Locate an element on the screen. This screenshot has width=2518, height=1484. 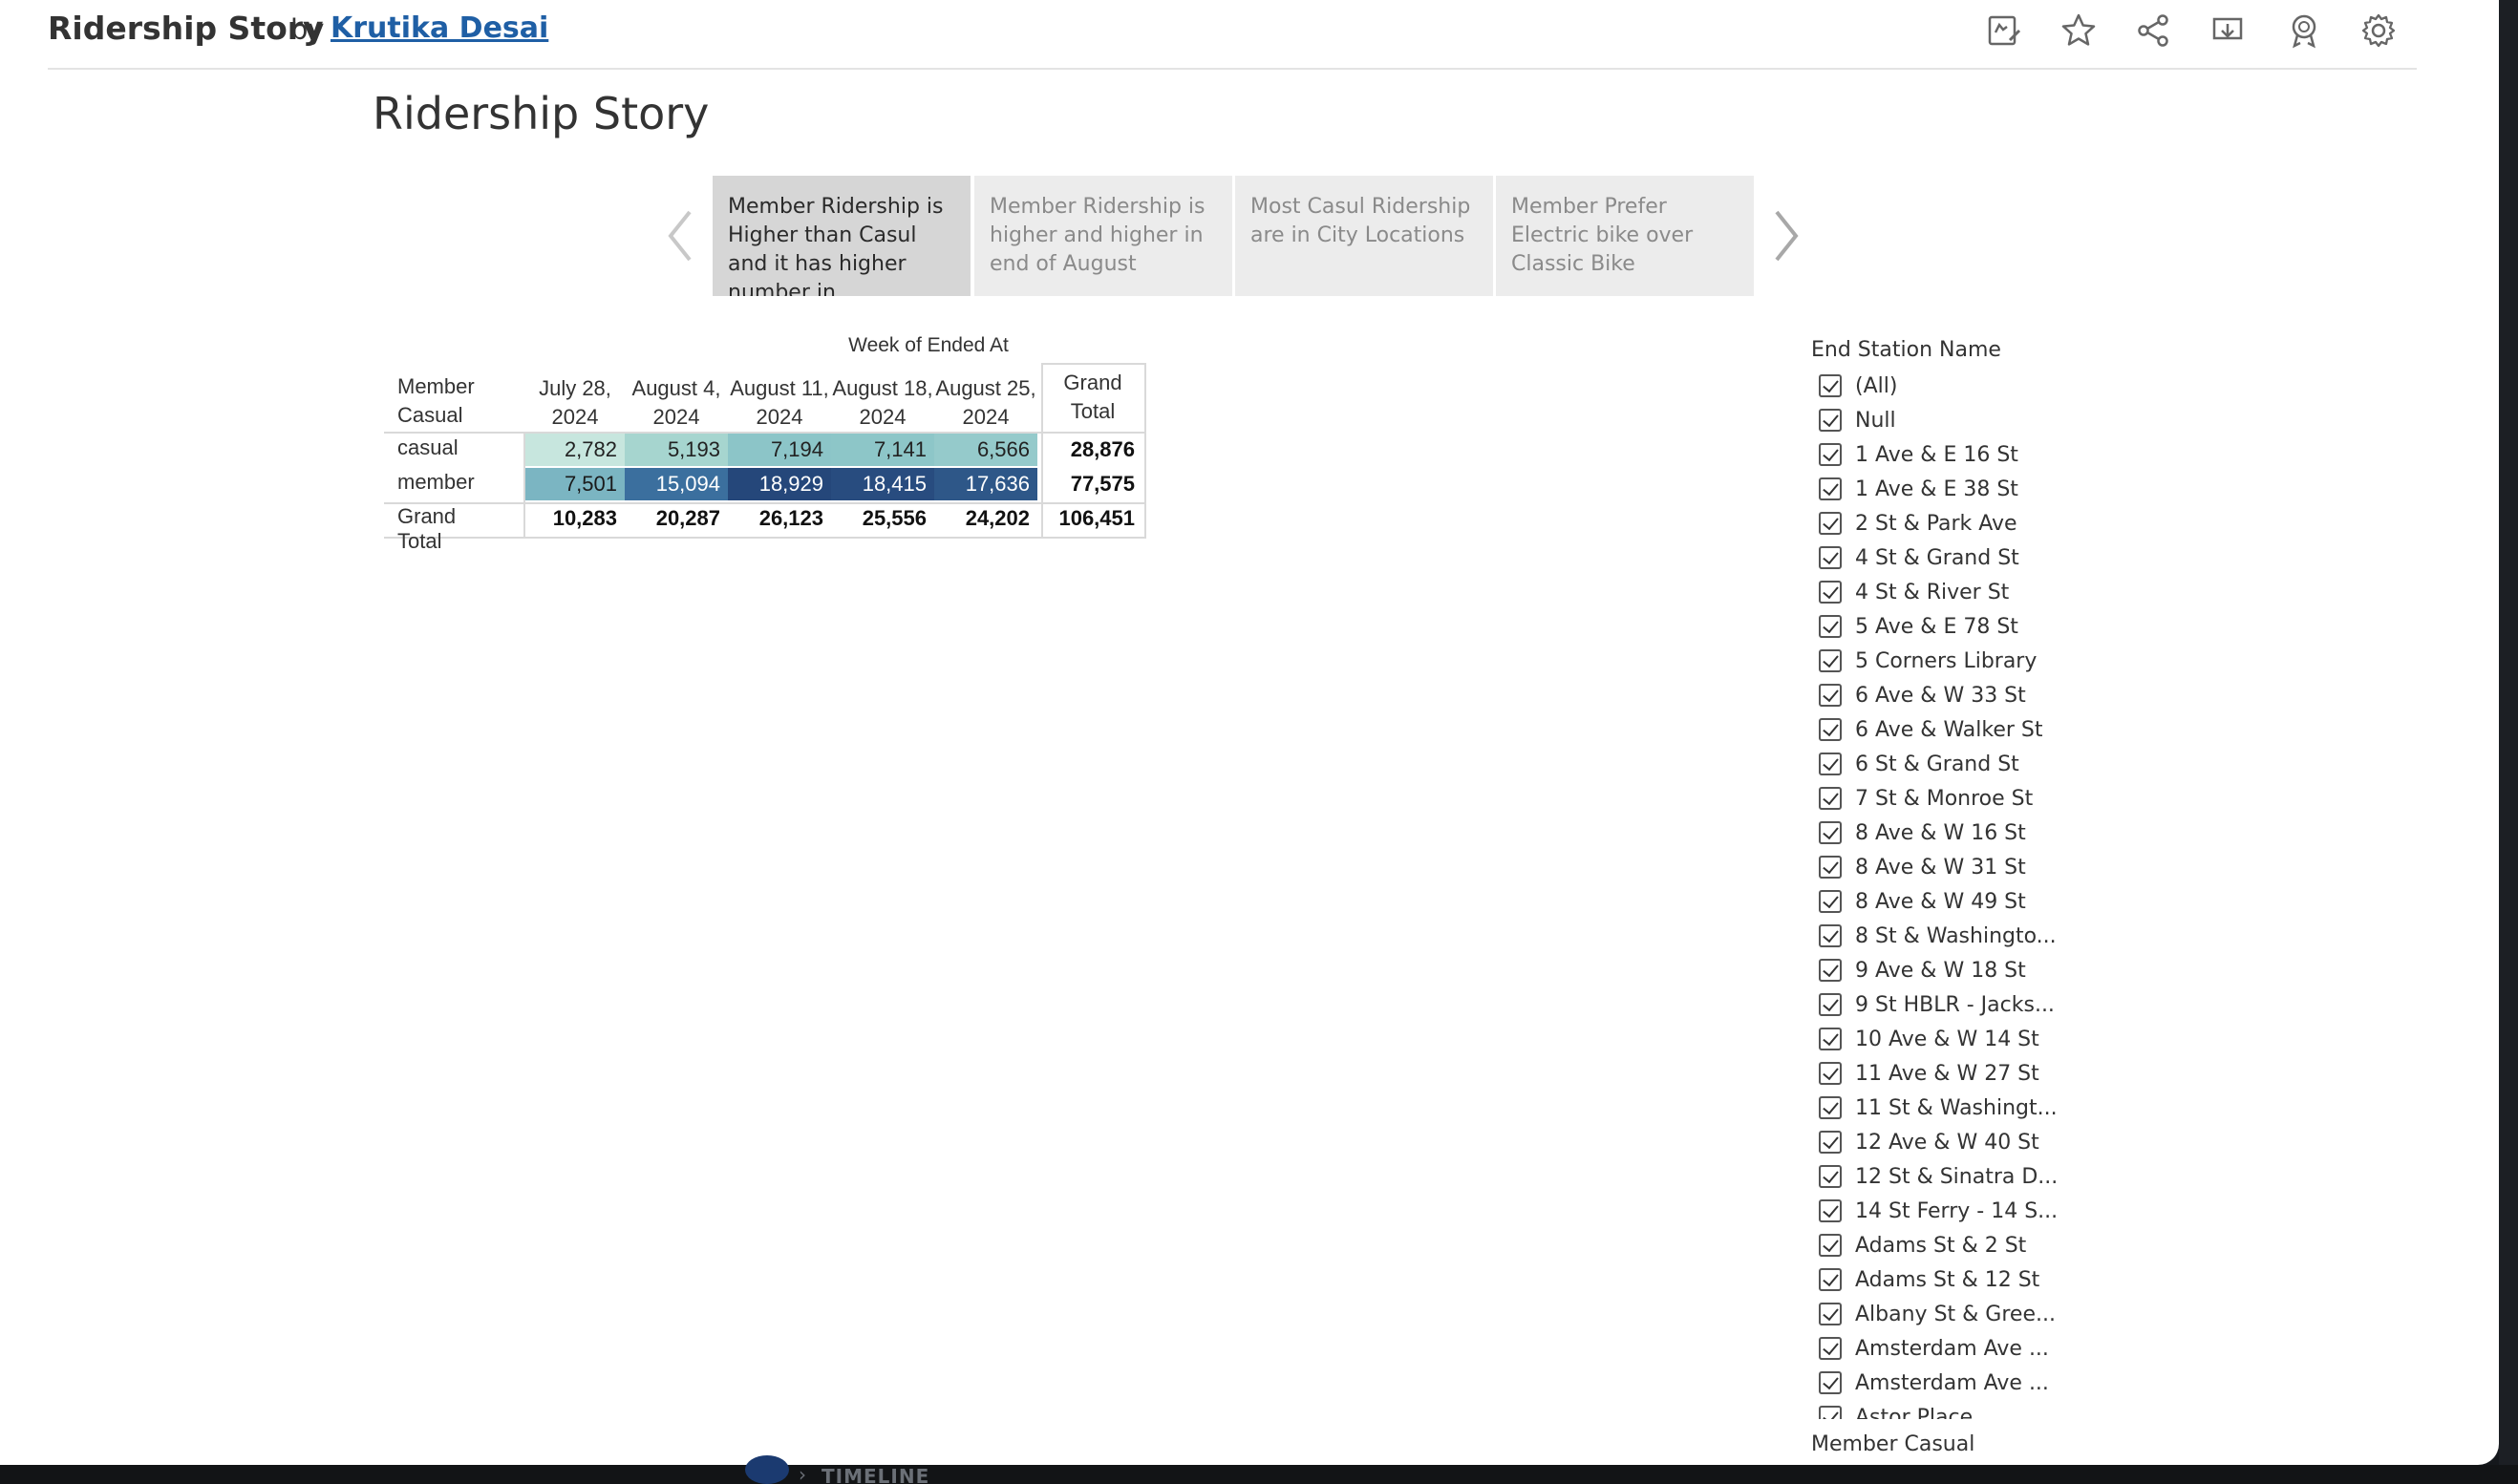
chevron-right-icon is located at coordinates (1786, 236).